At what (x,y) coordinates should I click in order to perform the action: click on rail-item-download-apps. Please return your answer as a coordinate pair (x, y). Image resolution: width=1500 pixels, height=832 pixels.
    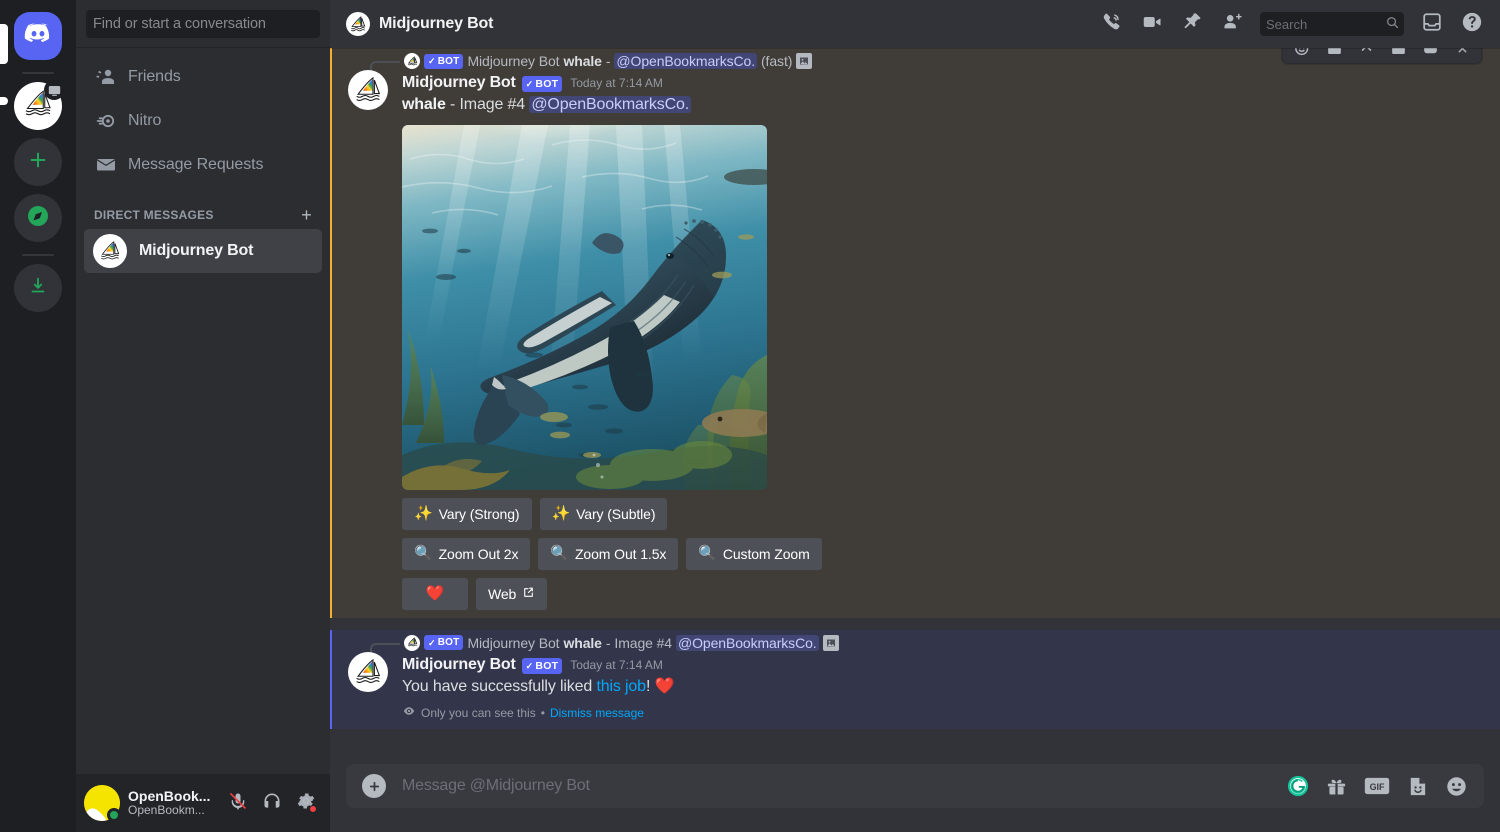
    Looking at the image, I should click on (38, 288).